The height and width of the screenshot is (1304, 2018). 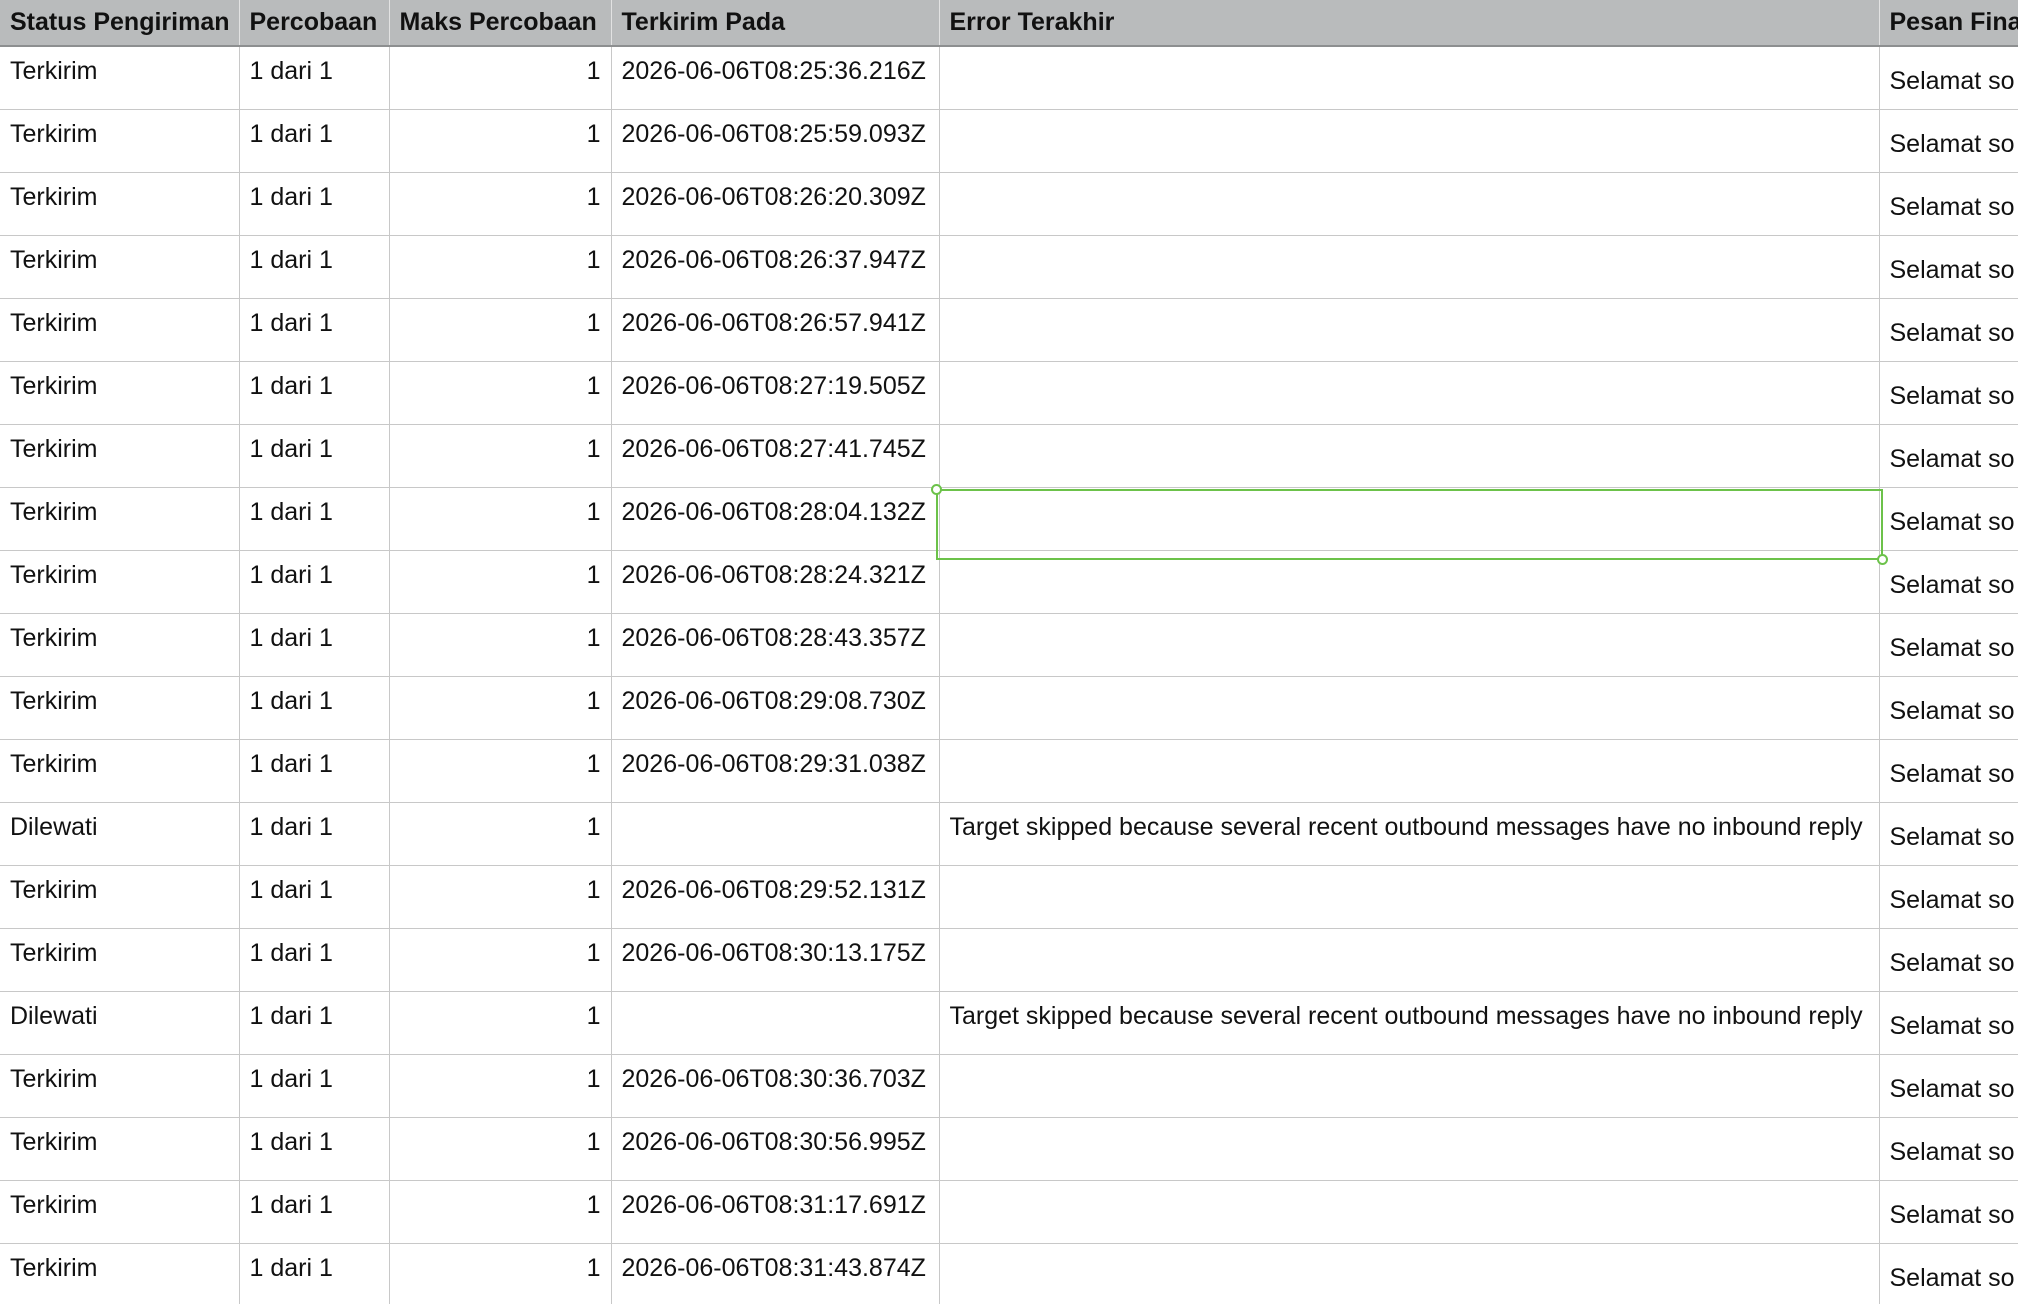 I want to click on column-header-last-error: Error Terakhir, so click(x=1409, y=23).